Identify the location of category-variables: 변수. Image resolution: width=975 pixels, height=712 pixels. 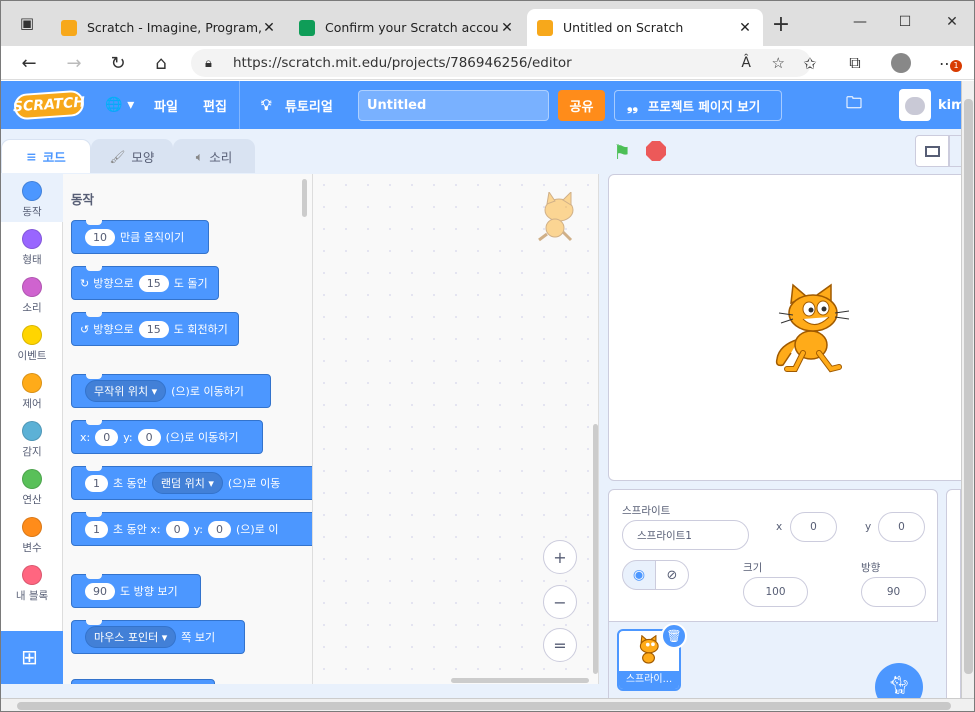
(32, 536).